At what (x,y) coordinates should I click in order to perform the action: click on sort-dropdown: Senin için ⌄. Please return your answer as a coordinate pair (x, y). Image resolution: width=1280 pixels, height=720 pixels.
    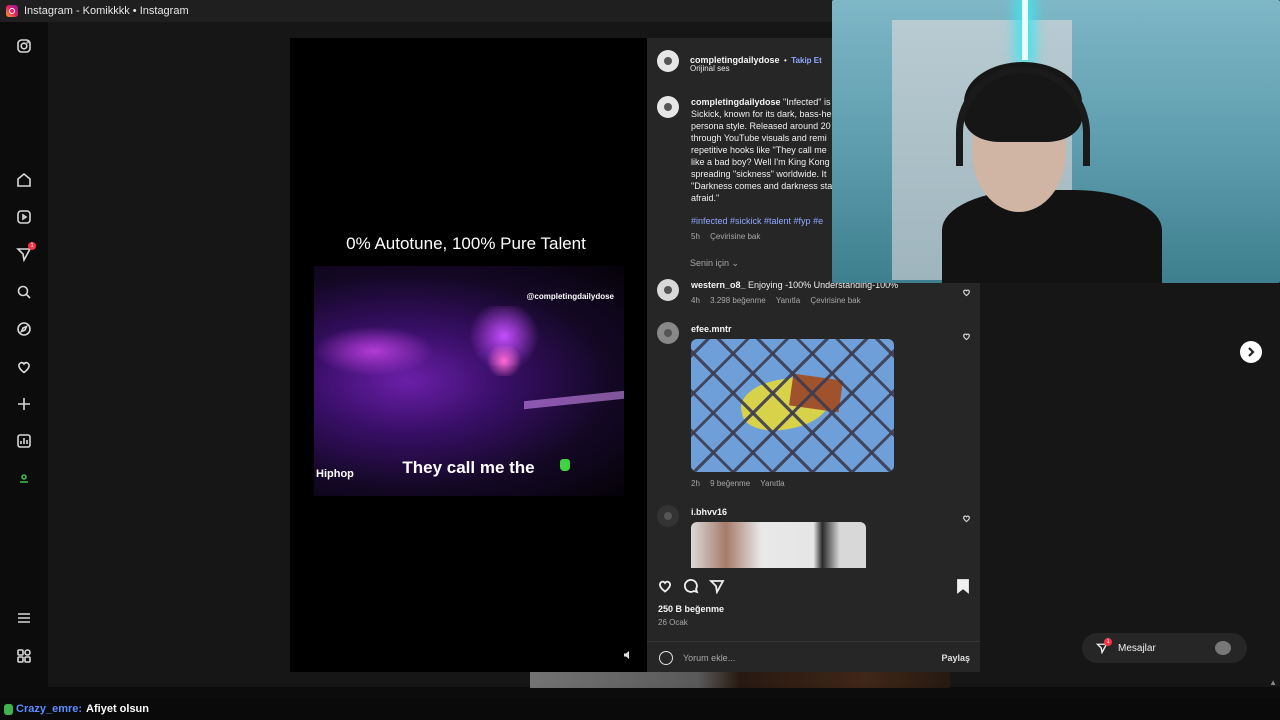
    Looking at the image, I should click on (714, 263).